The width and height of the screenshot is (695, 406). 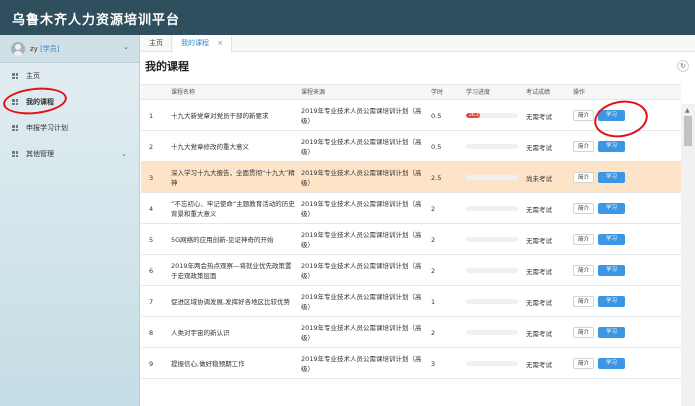 What do you see at coordinates (231, 270) in the screenshot?
I see `course-name: 2019年两会热点观察—将就业优先政策置于宏观政策层面` at bounding box center [231, 270].